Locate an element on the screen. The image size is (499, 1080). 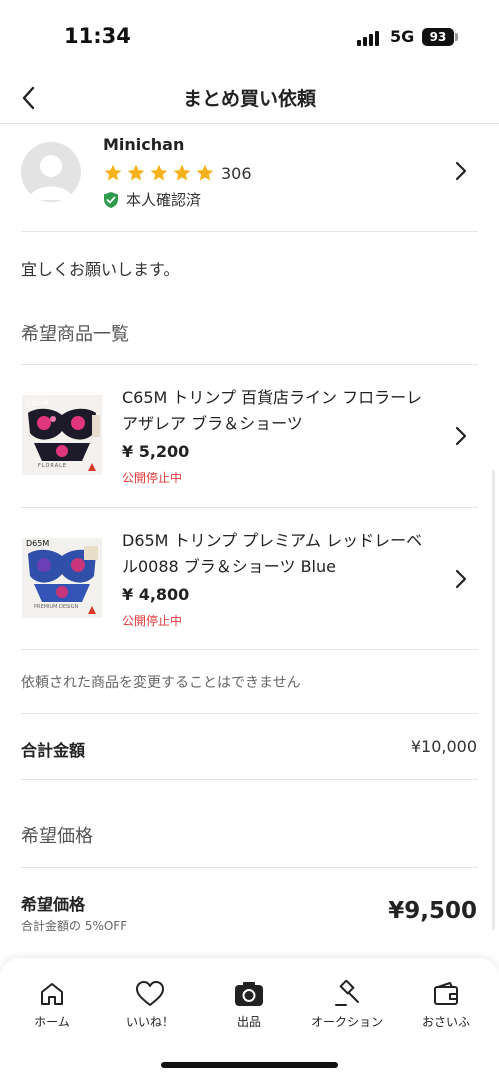
thumbnail-caption: FLORALE is located at coordinates (53, 466).